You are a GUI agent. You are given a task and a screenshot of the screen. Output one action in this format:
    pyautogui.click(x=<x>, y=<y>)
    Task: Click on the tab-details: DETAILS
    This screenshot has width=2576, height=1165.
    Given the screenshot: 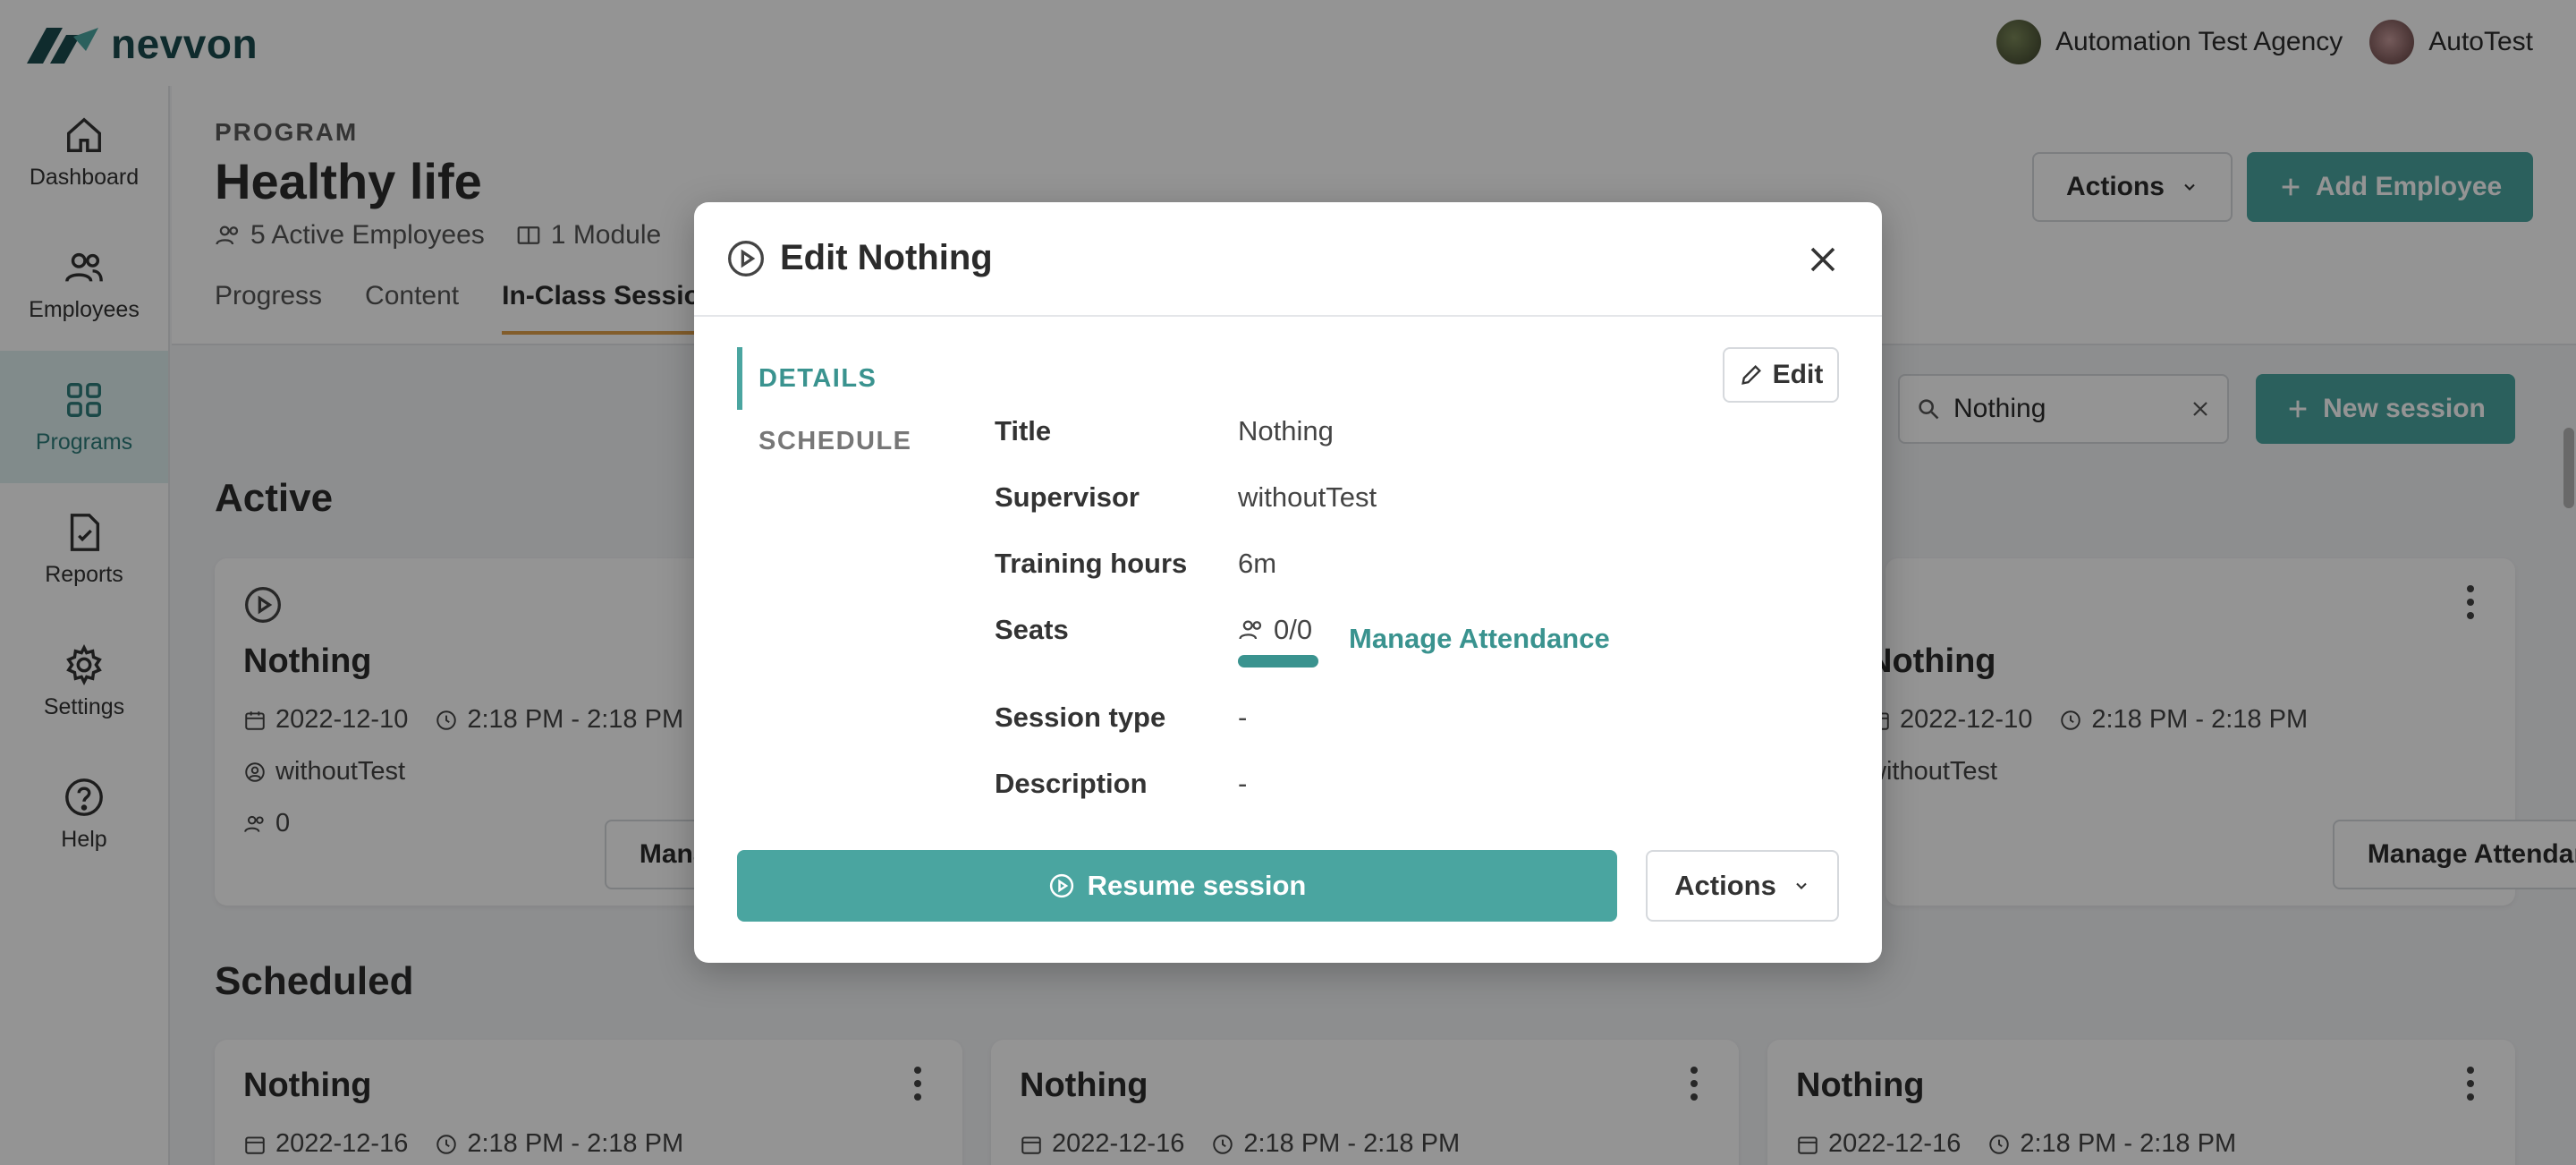 What is the action you would take?
    pyautogui.click(x=824, y=378)
    